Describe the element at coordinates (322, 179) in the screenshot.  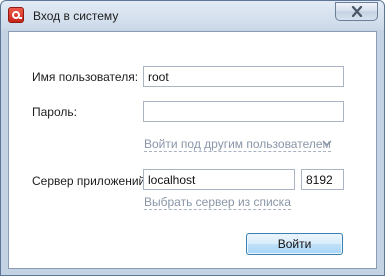
I see `server-port-input: 8192` at that location.